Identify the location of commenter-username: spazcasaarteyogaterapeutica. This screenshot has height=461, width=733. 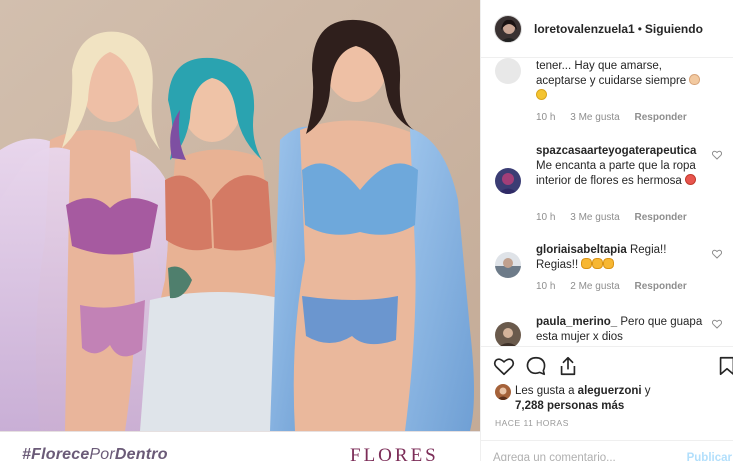
(616, 151).